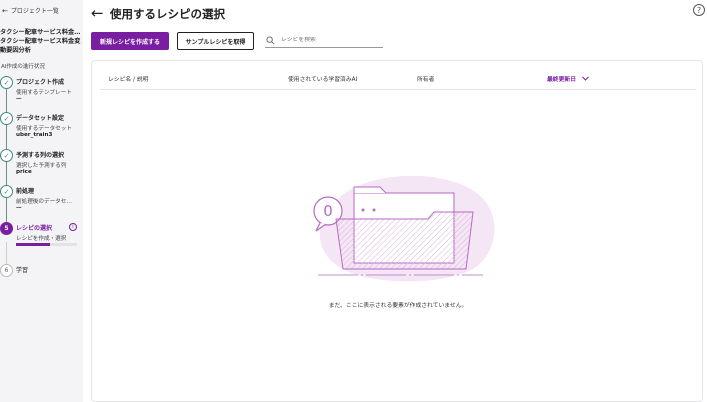 This screenshot has height=402, width=707. Describe the element at coordinates (331, 40) in the screenshot. I see `search-input` at that location.